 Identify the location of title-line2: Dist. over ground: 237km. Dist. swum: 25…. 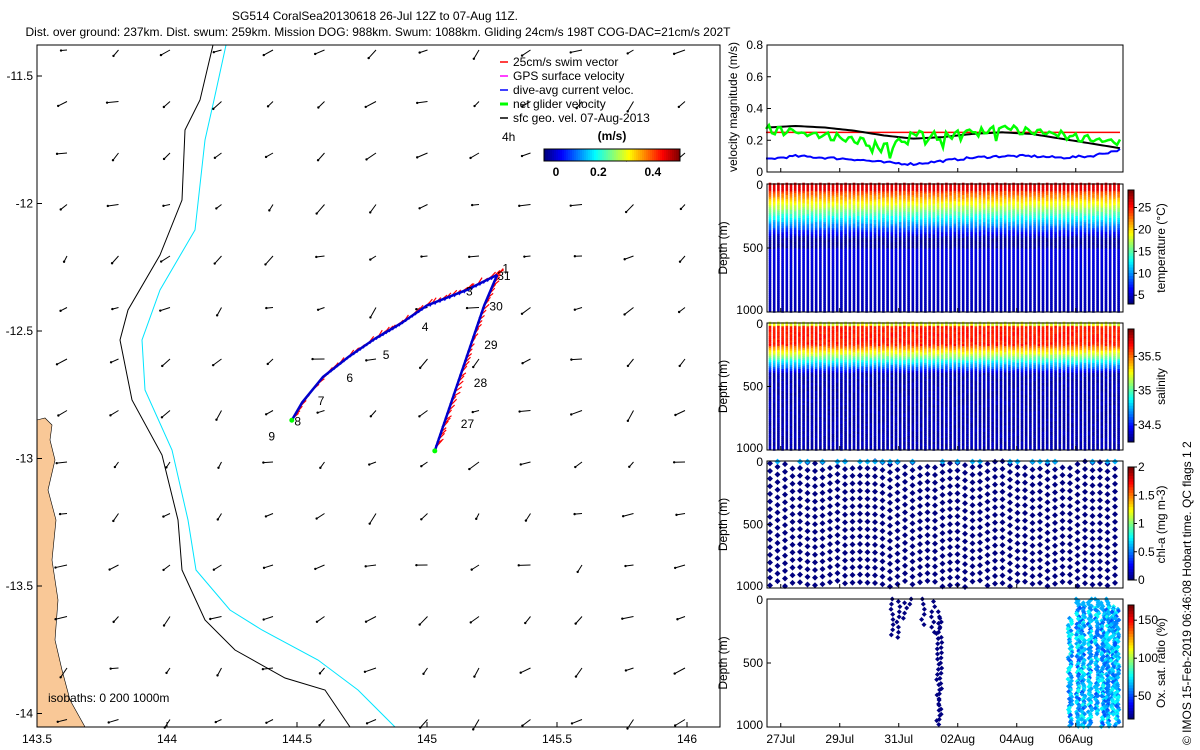
(378, 32).